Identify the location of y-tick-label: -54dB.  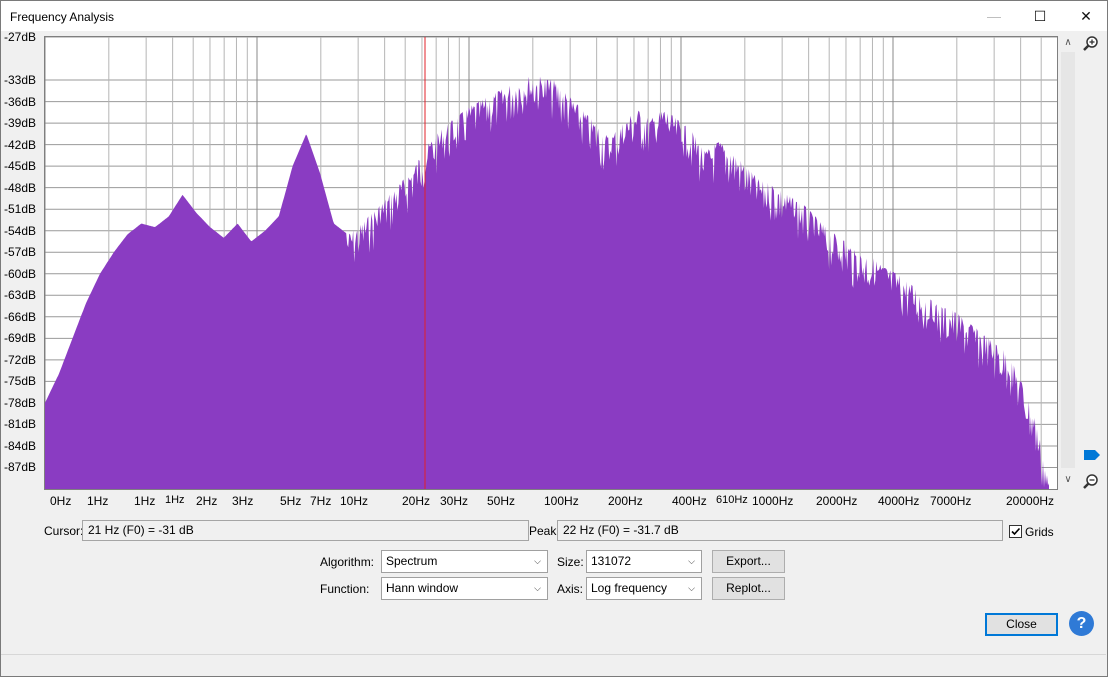
(20, 230).